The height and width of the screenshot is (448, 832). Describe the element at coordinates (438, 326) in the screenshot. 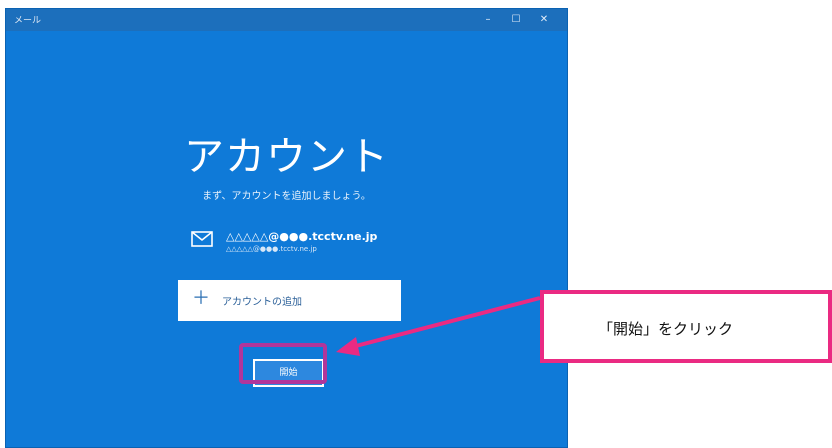

I see `callout-arrow-icon` at that location.